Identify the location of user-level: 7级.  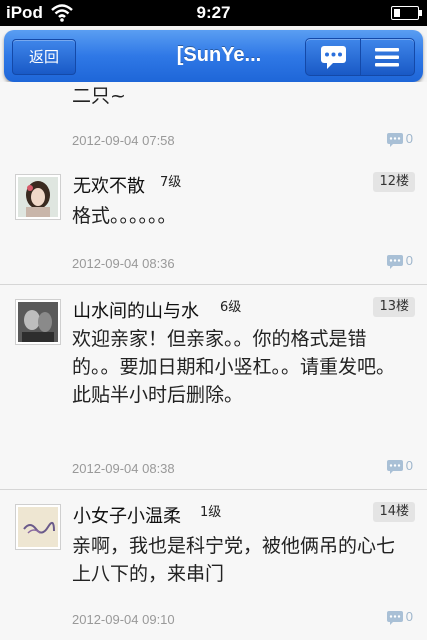
(171, 182).